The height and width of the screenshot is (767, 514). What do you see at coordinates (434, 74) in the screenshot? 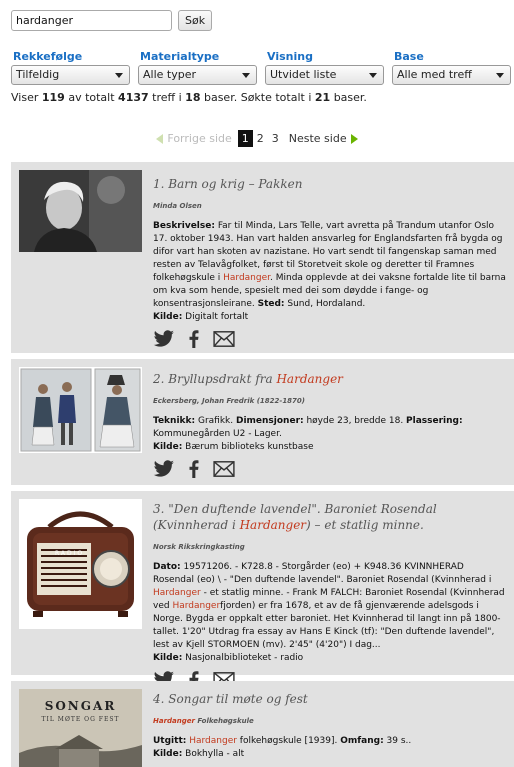
I see `filter-base-value: Alle med treff` at bounding box center [434, 74].